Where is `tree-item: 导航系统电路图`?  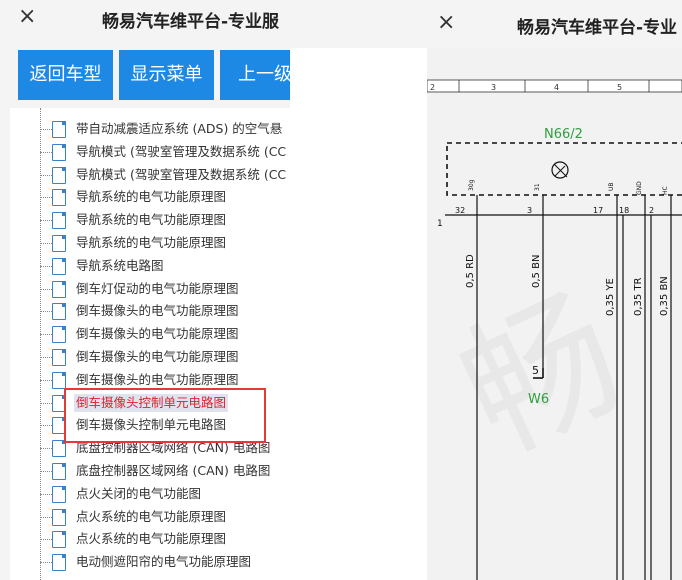
tree-item: 导航系统电路图 is located at coordinates (165, 266).